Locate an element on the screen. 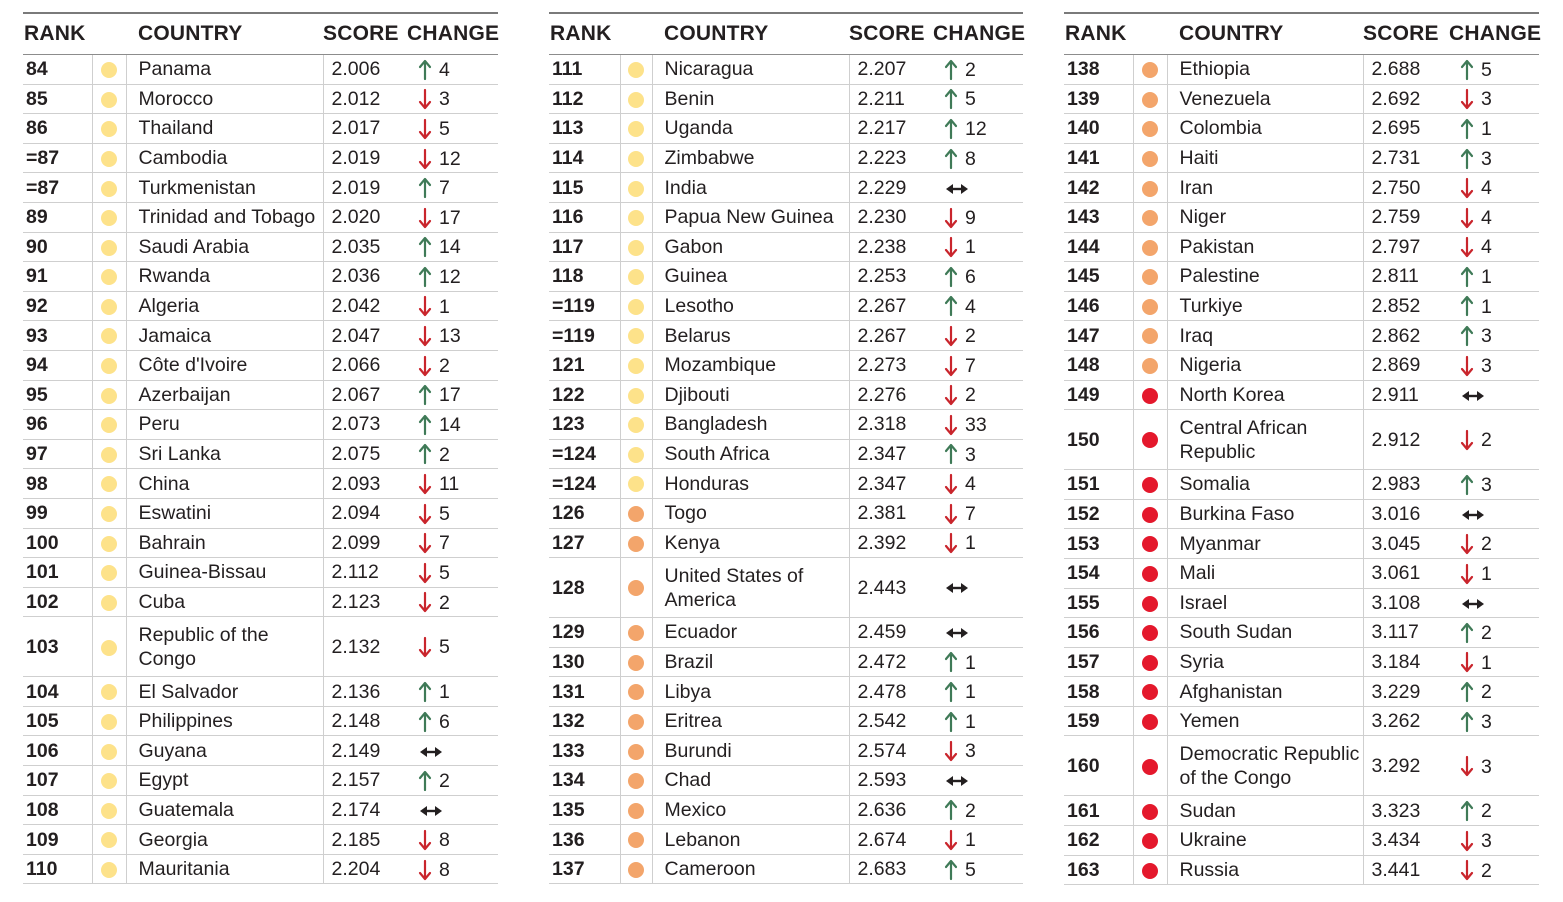  table-row: 147 Iraq 2.862 3 is located at coordinates (1301, 335).